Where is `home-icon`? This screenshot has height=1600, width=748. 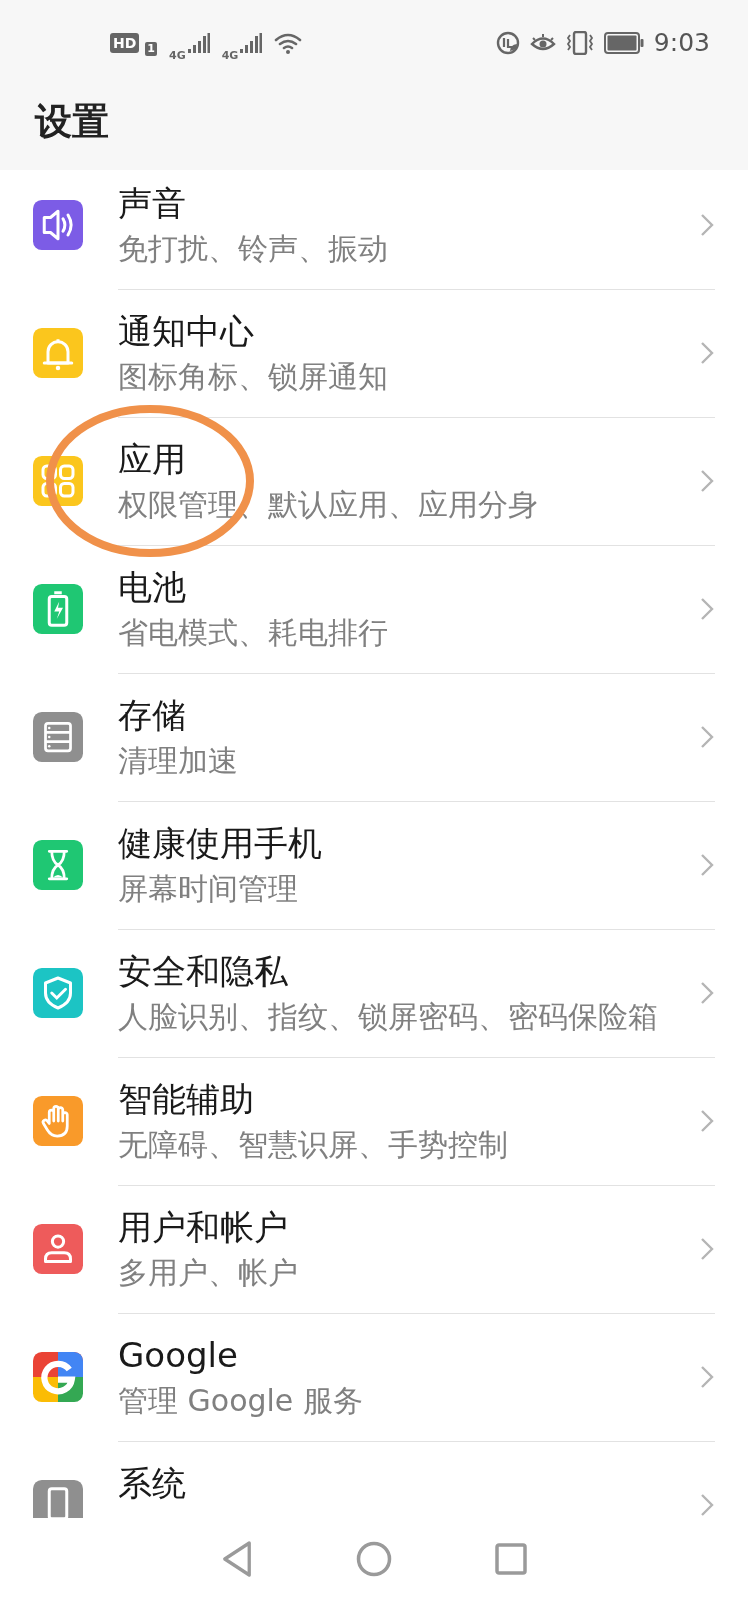 home-icon is located at coordinates (374, 1559).